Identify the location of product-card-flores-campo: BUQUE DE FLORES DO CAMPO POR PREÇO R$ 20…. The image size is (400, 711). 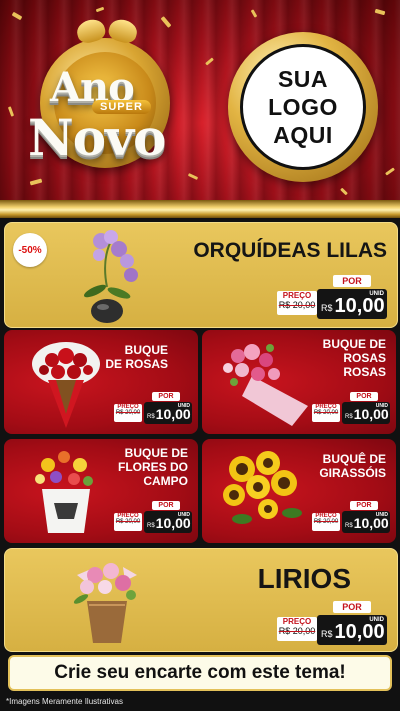
(101, 491).